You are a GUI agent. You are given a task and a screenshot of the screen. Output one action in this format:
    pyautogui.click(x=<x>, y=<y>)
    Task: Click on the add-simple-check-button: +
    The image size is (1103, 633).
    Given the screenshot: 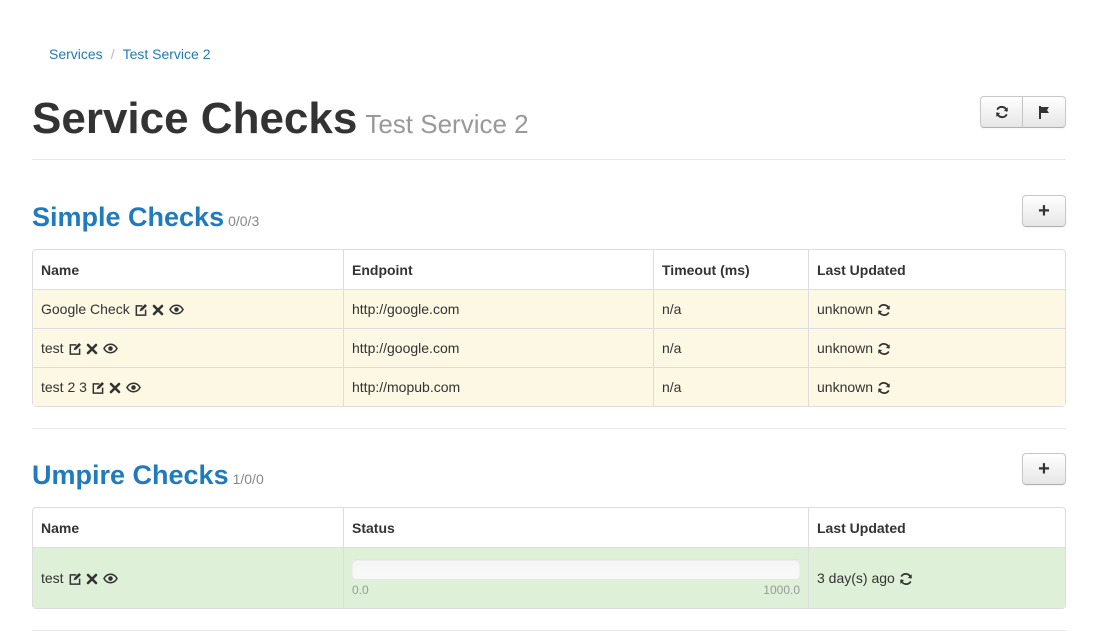 What is the action you would take?
    pyautogui.click(x=1044, y=211)
    